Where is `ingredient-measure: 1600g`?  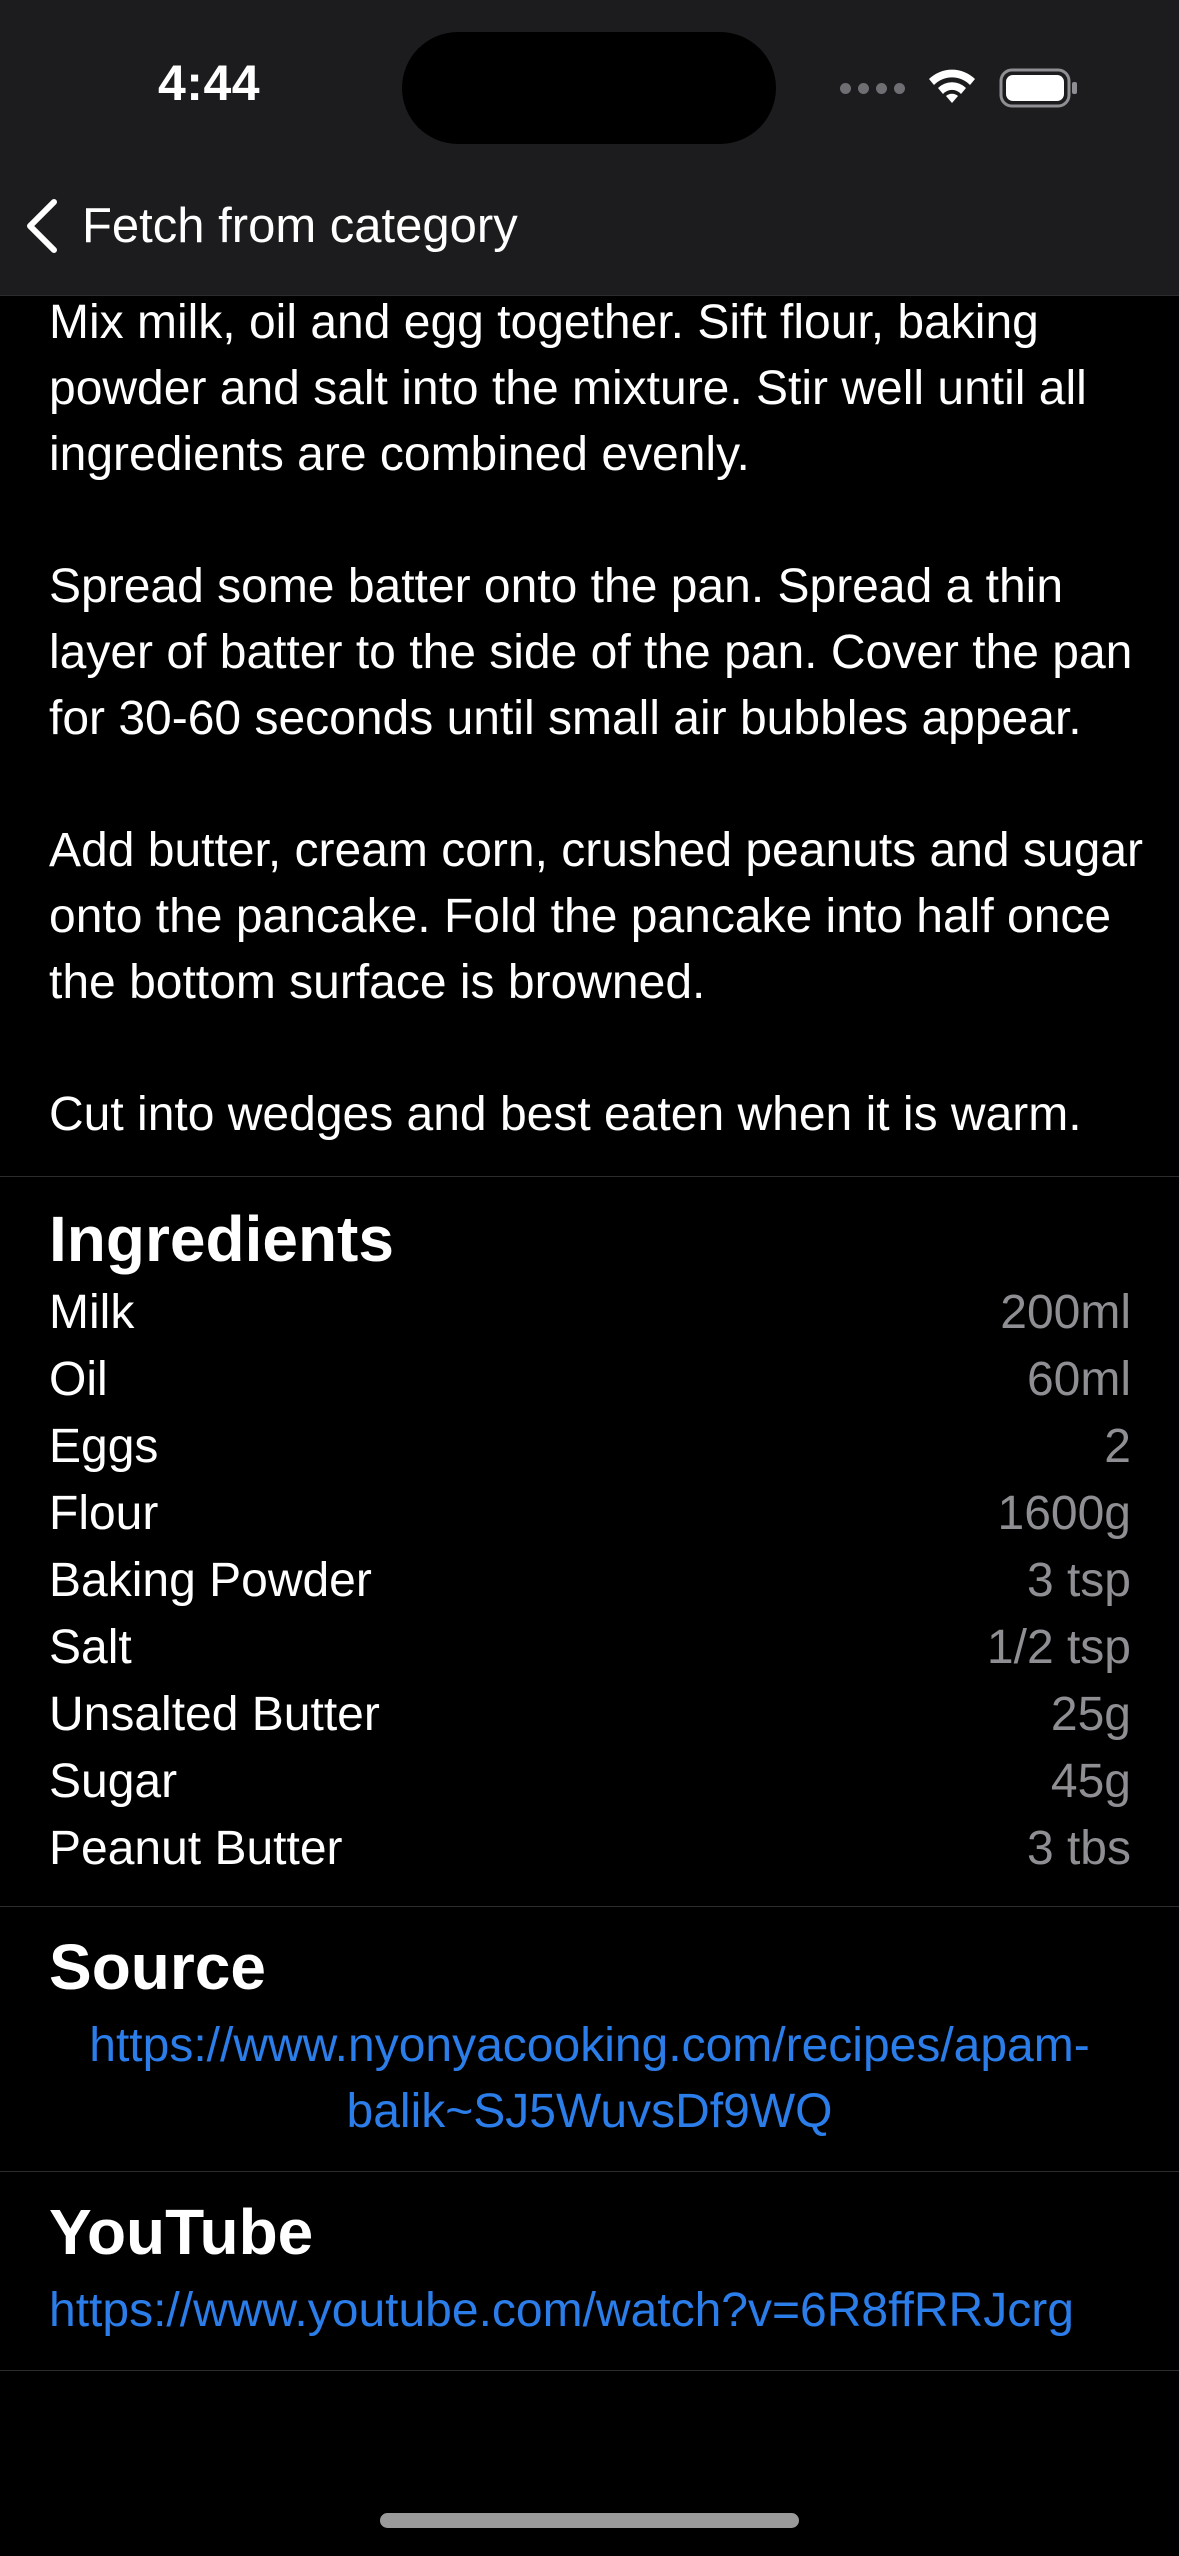
ingredient-measure: 1600g is located at coordinates (1064, 1513).